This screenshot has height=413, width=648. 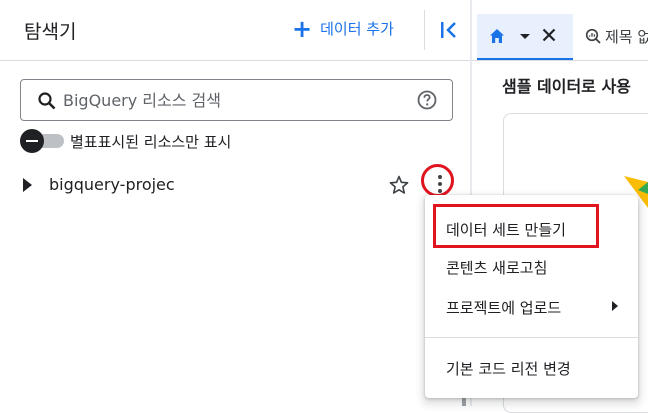 I want to click on plus-icon: +, so click(x=302, y=28).